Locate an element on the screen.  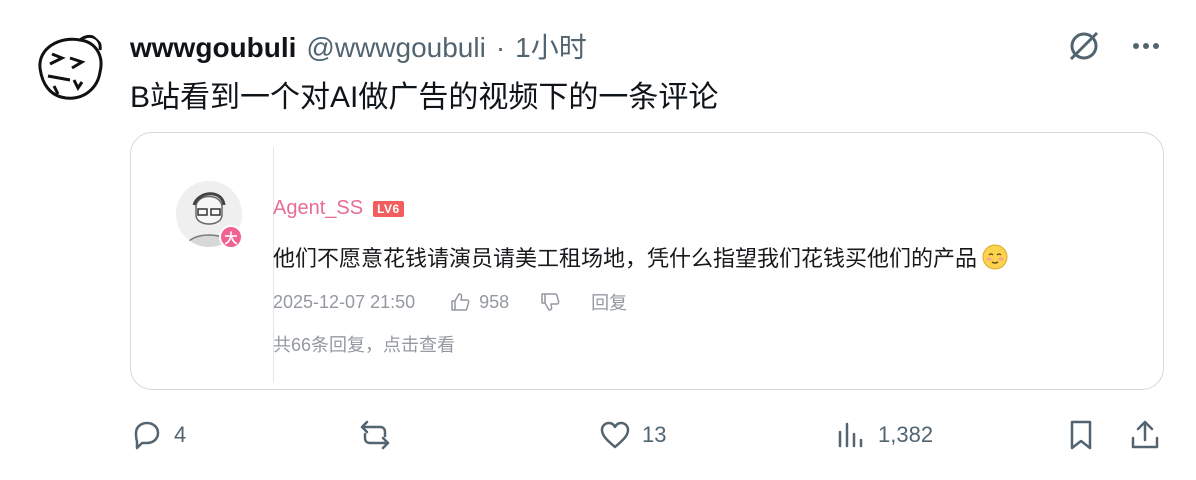
thumbs-down-icon is located at coordinates (550, 302).